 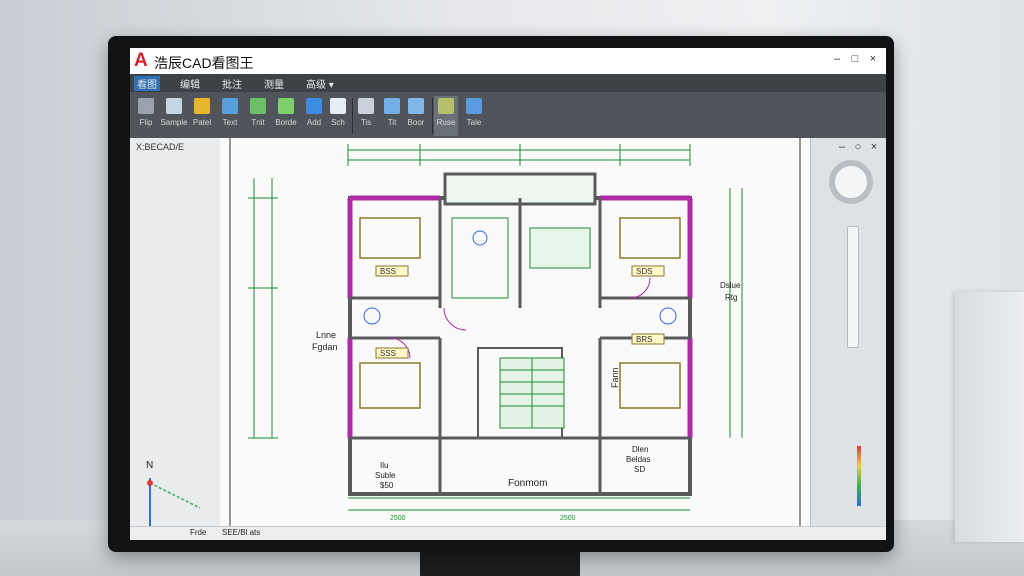 What do you see at coordinates (174, 122) in the screenshot?
I see `tool-label: Sample` at bounding box center [174, 122].